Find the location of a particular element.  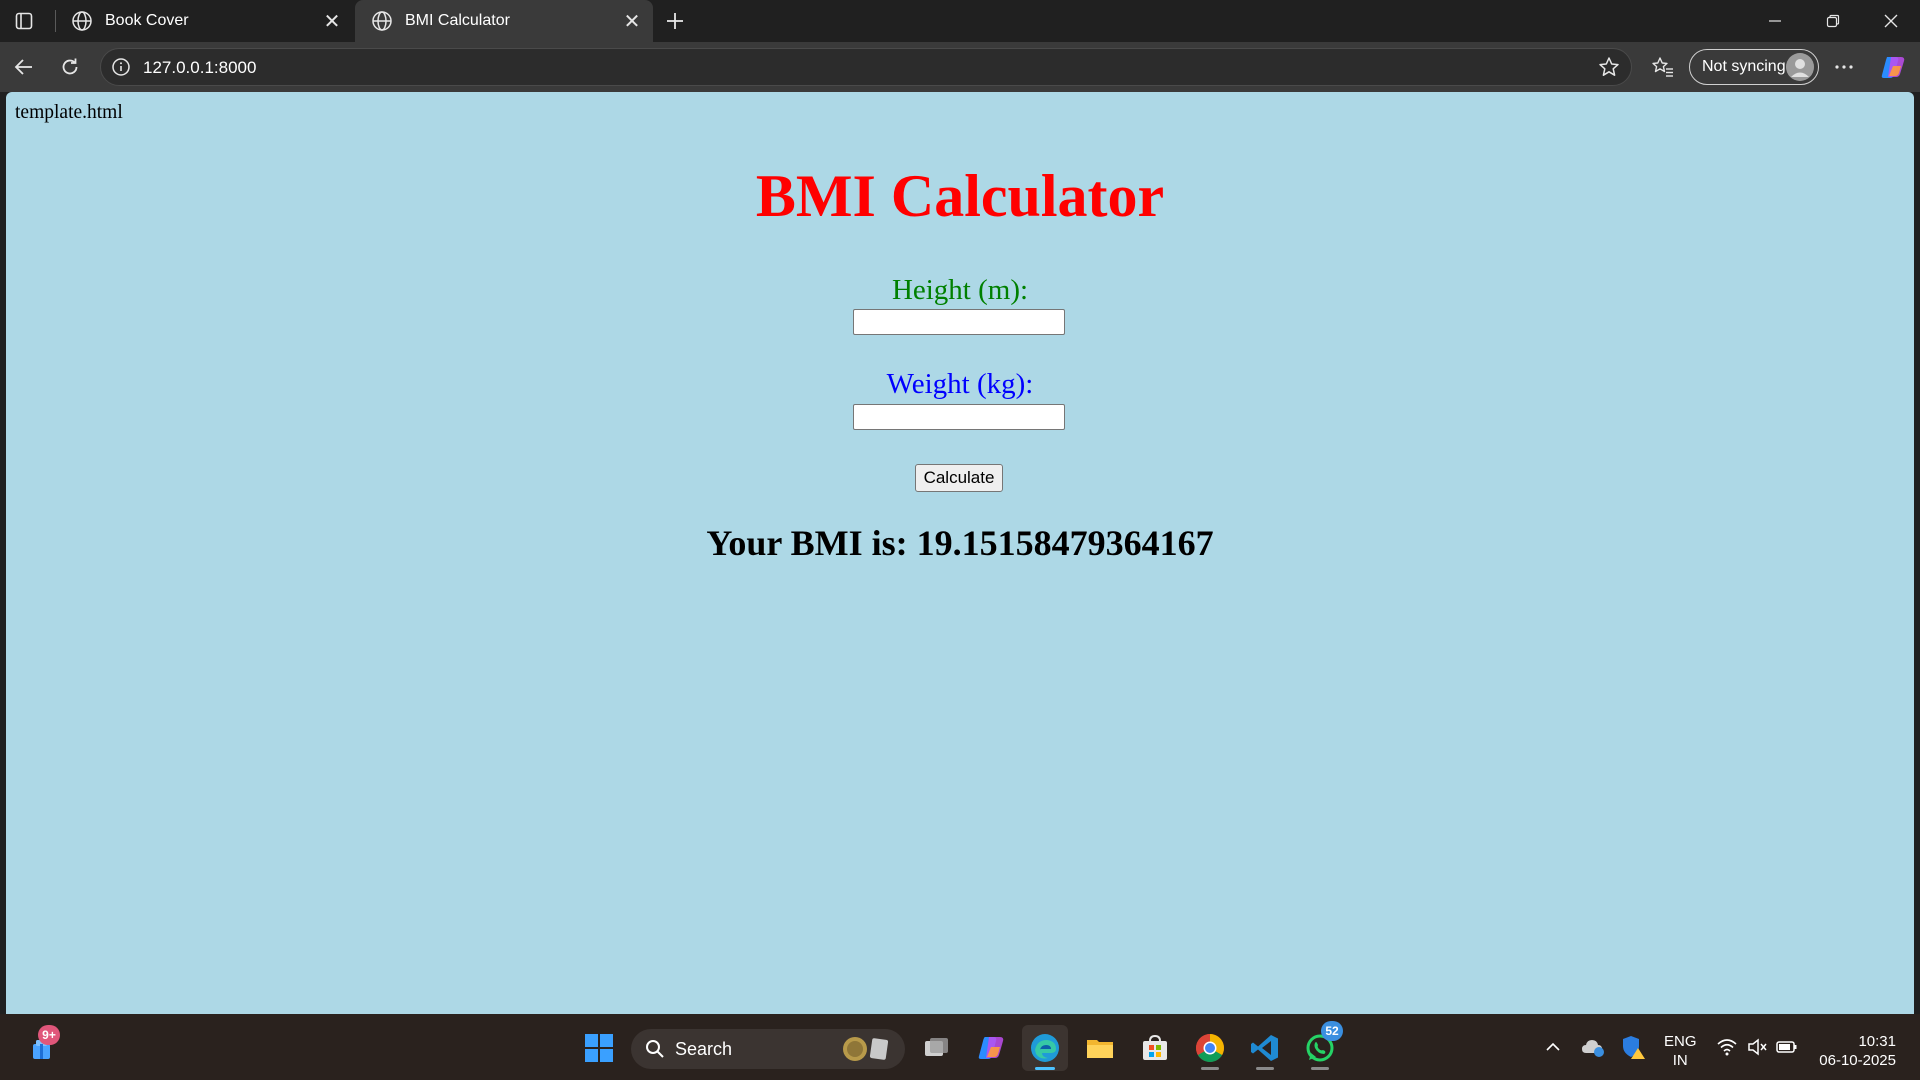

tab-actions-button is located at coordinates (24, 21).